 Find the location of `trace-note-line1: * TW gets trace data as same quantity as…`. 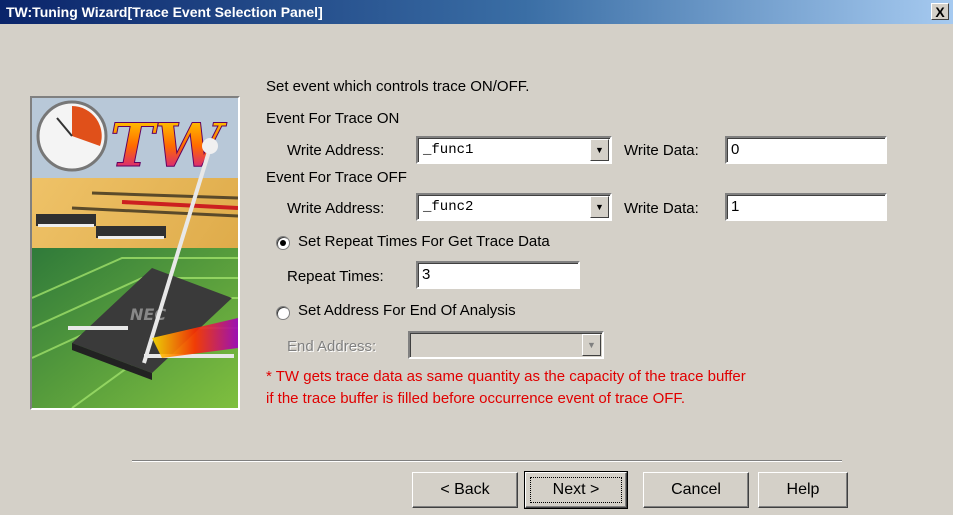

trace-note-line1: * TW gets trace data as same quantity as… is located at coordinates (506, 376).